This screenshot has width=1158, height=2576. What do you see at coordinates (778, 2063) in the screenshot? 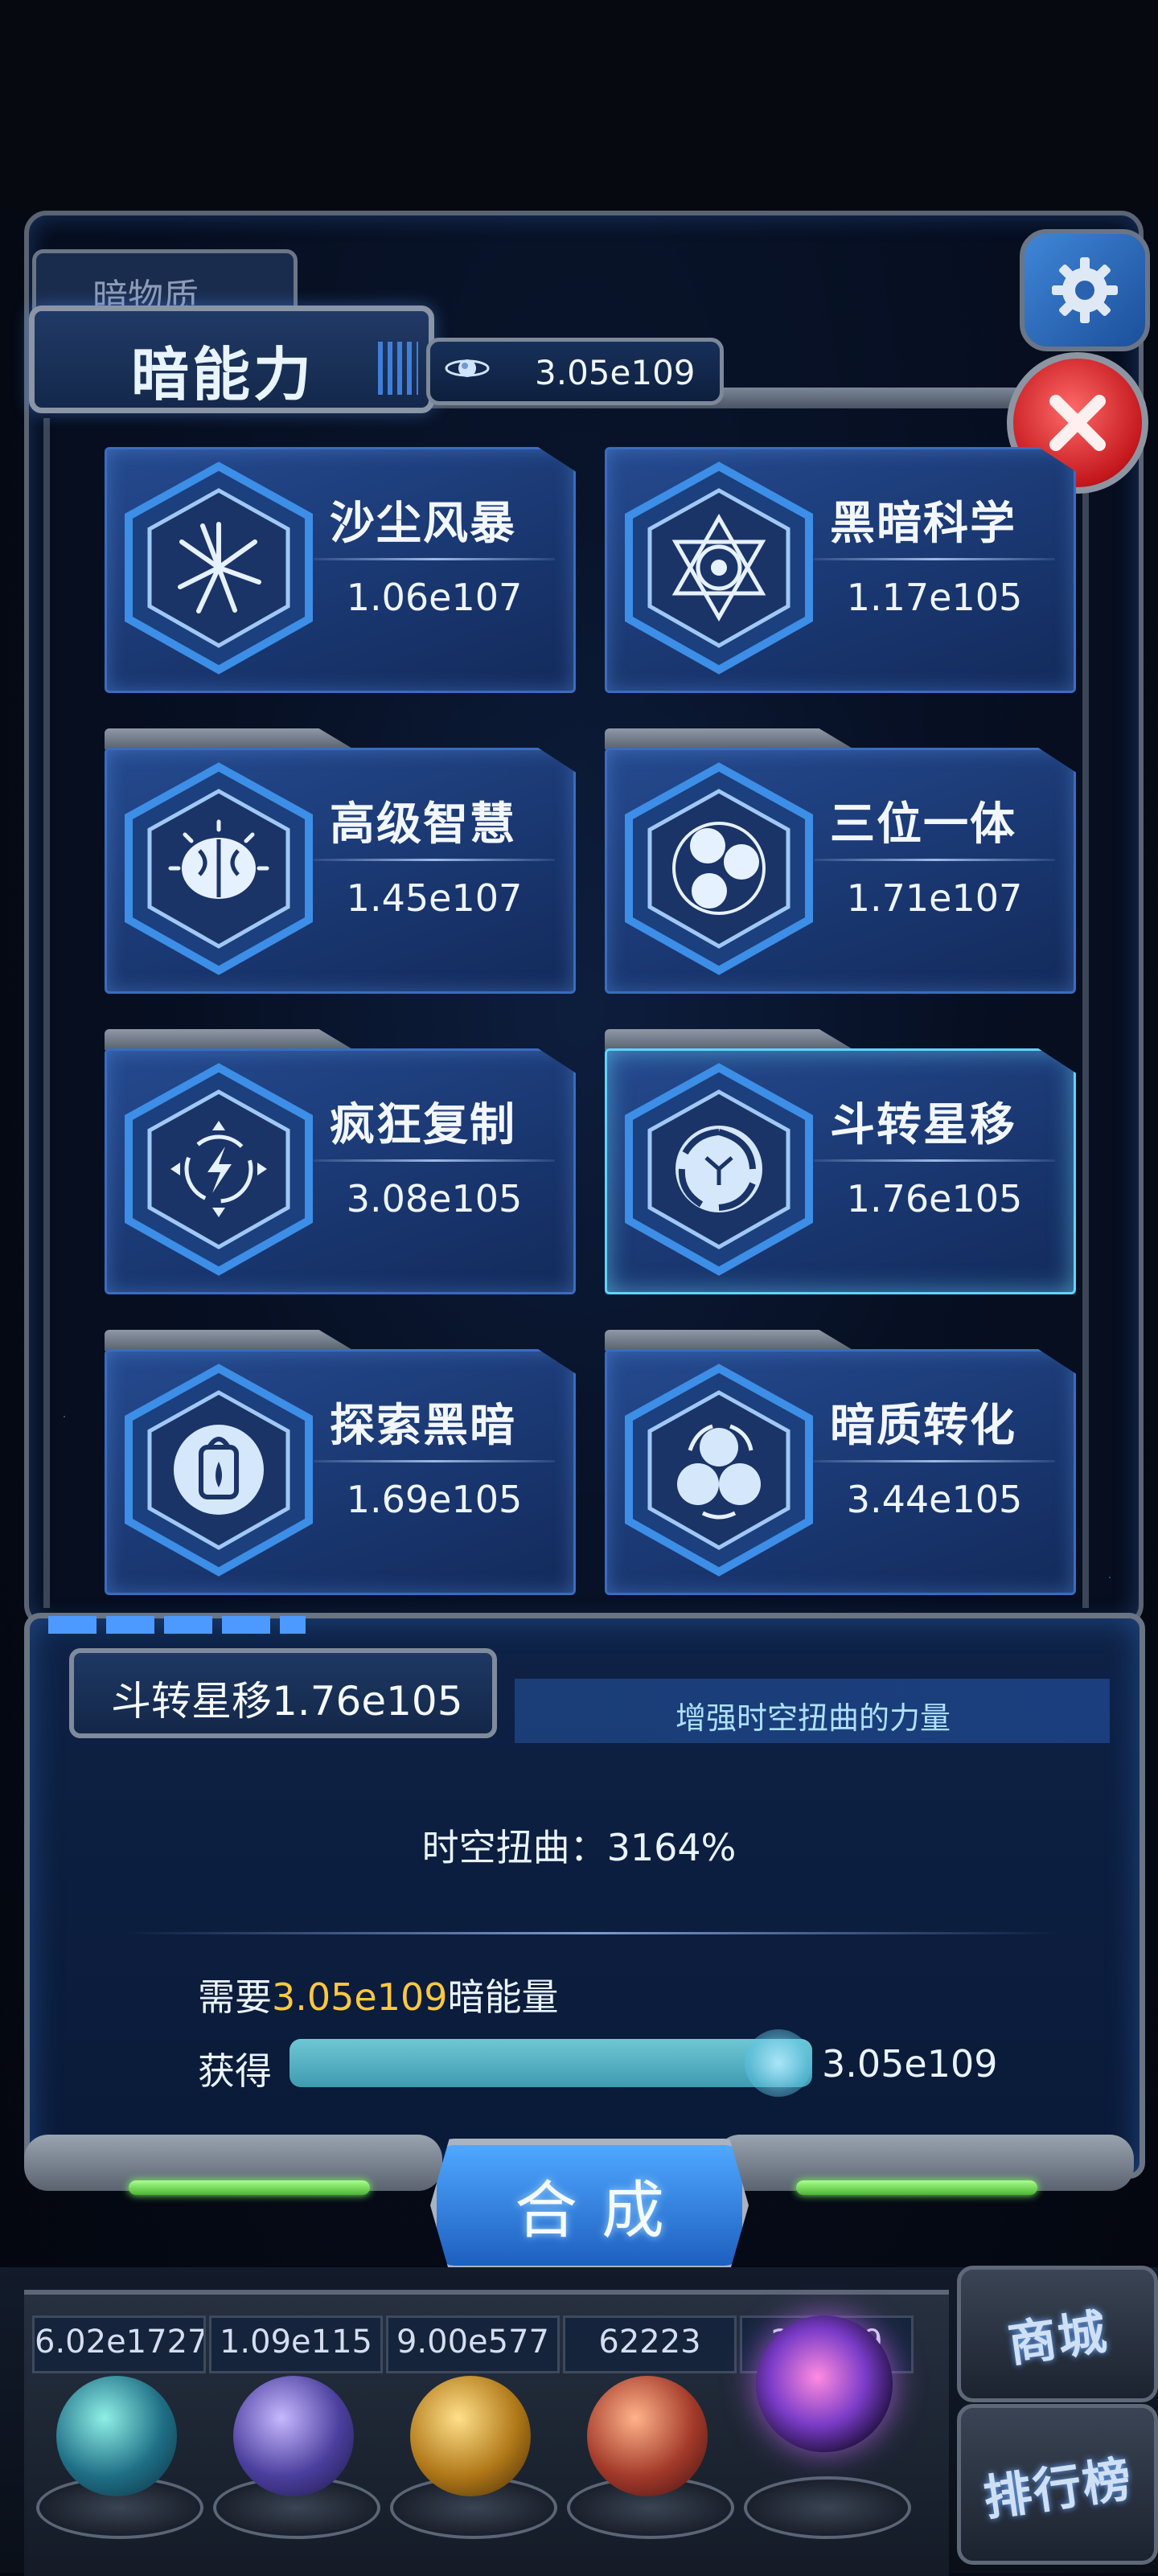
I see `slider-knob` at bounding box center [778, 2063].